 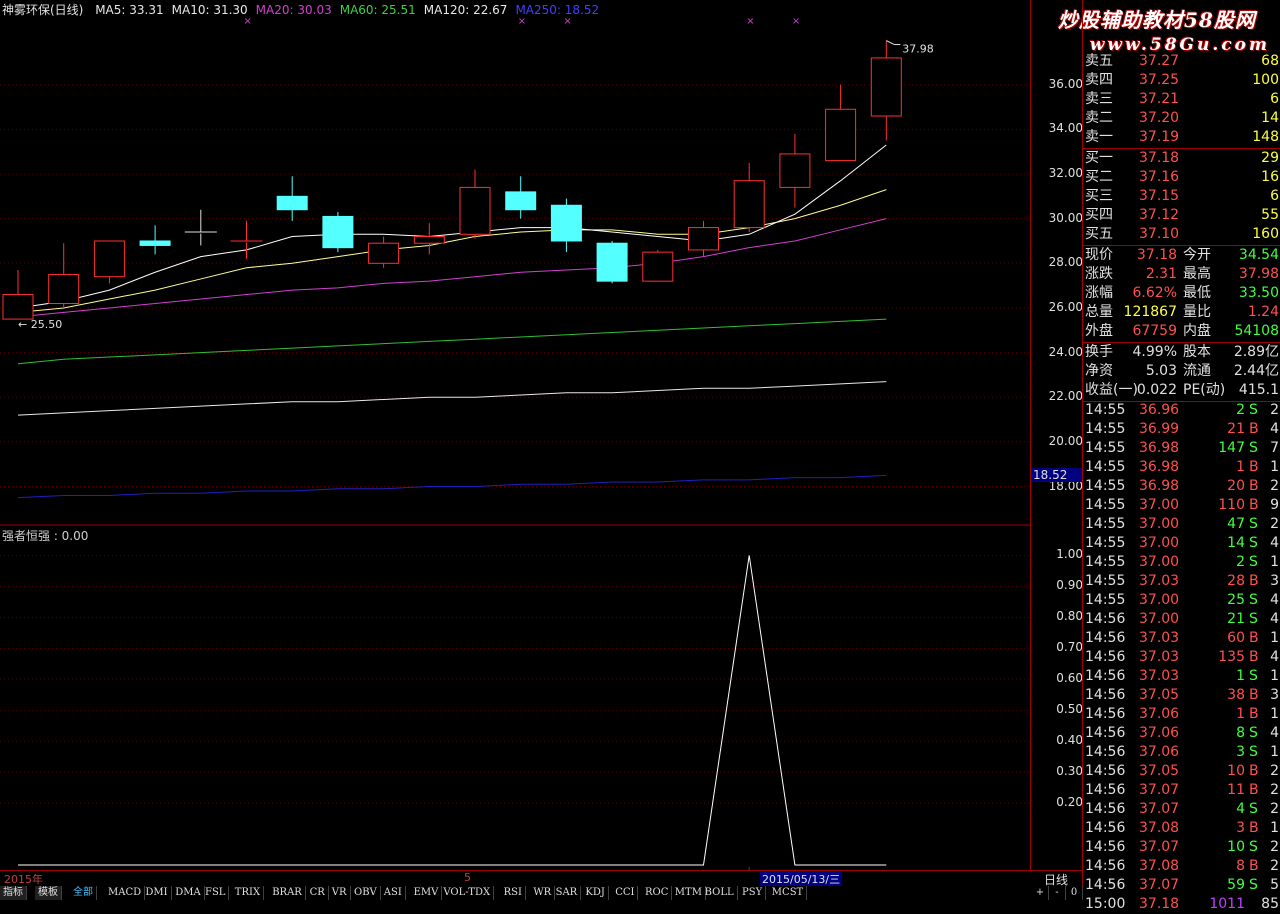 I want to click on tab-obv: OBV, so click(x=366, y=893).